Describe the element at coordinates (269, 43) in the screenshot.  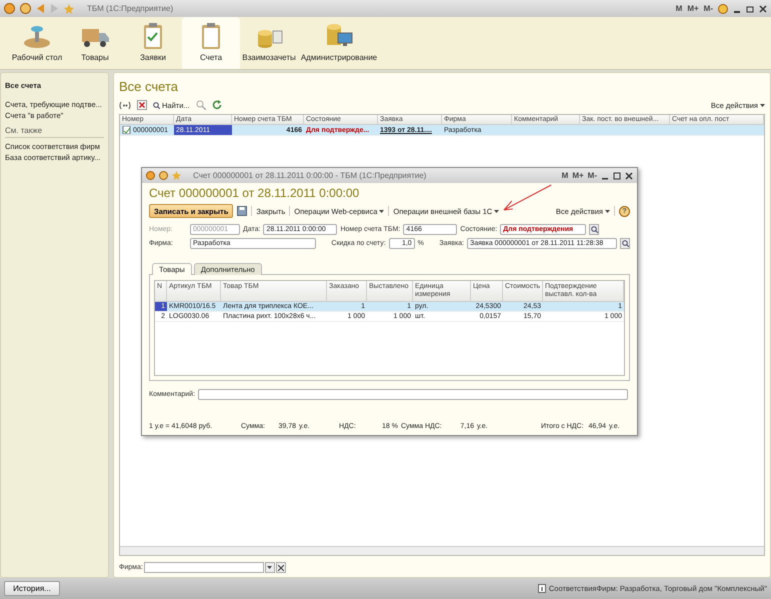
I see `section-tab: Взаимозачеты` at that location.